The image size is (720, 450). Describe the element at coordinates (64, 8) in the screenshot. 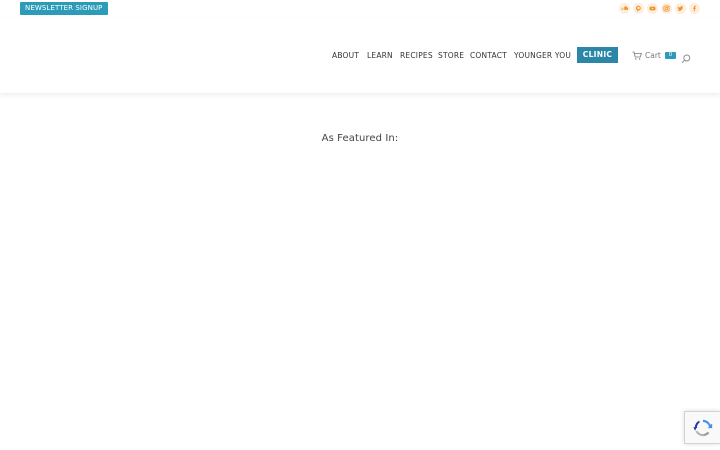

I see `newsletter-signup-button: NEWSLETTER SIGNUP` at that location.